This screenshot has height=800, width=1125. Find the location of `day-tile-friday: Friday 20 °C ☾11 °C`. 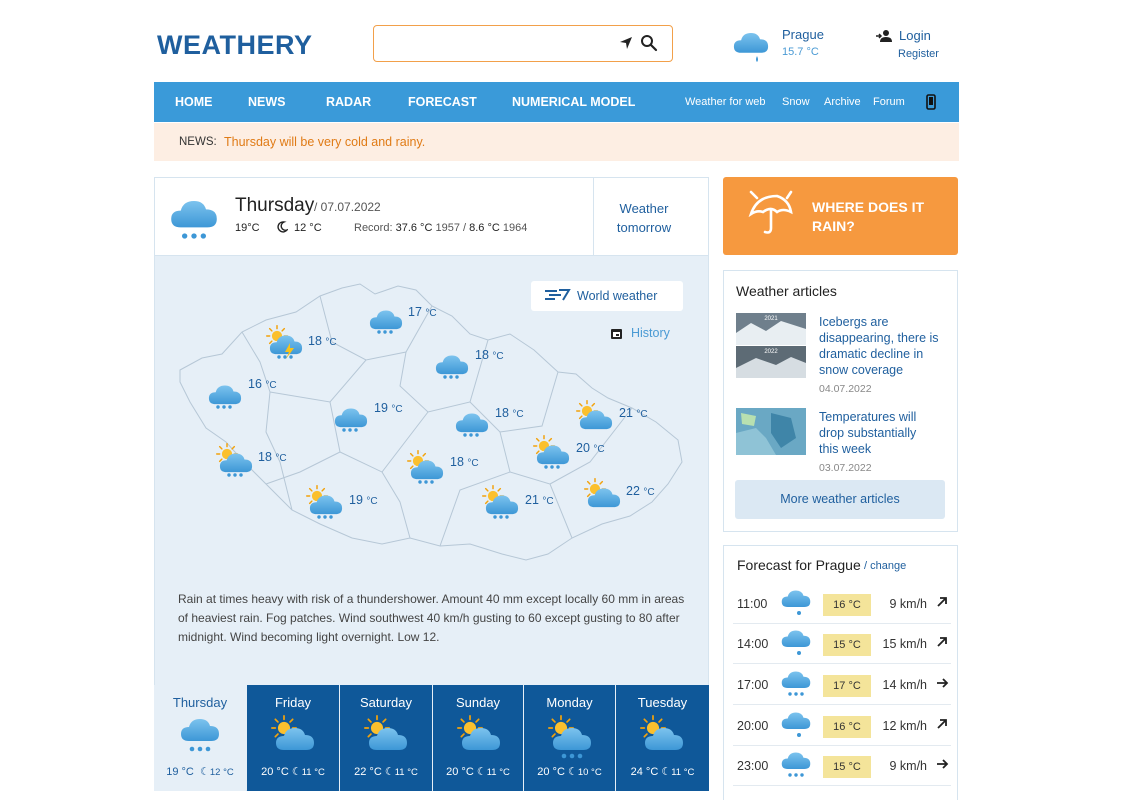

day-tile-friday: Friday 20 °C ☾11 °C is located at coordinates (293, 738).